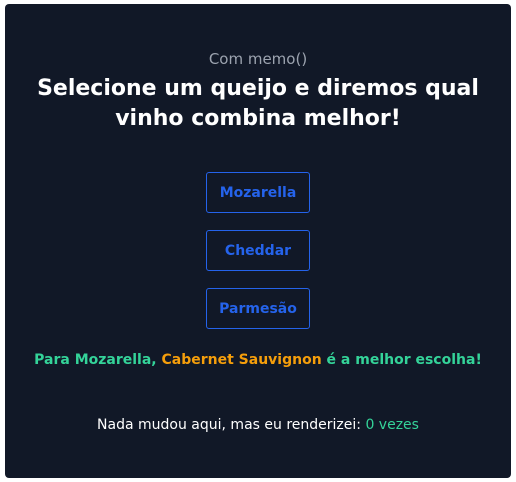 The width and height of the screenshot is (516, 482). What do you see at coordinates (241, 360) in the screenshot?
I see `result-wine: Cabernet Sauvignon` at bounding box center [241, 360].